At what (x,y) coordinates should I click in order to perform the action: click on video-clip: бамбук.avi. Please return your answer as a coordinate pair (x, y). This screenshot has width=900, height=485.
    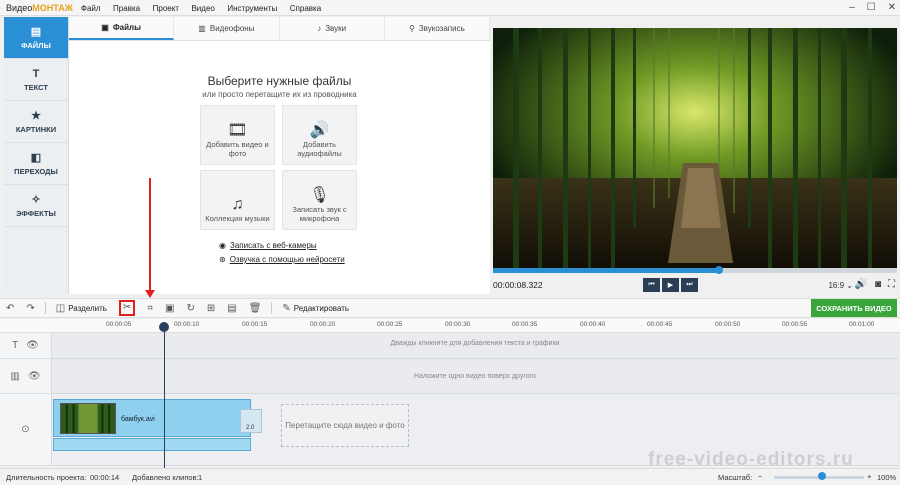
    Looking at the image, I should click on (152, 418).